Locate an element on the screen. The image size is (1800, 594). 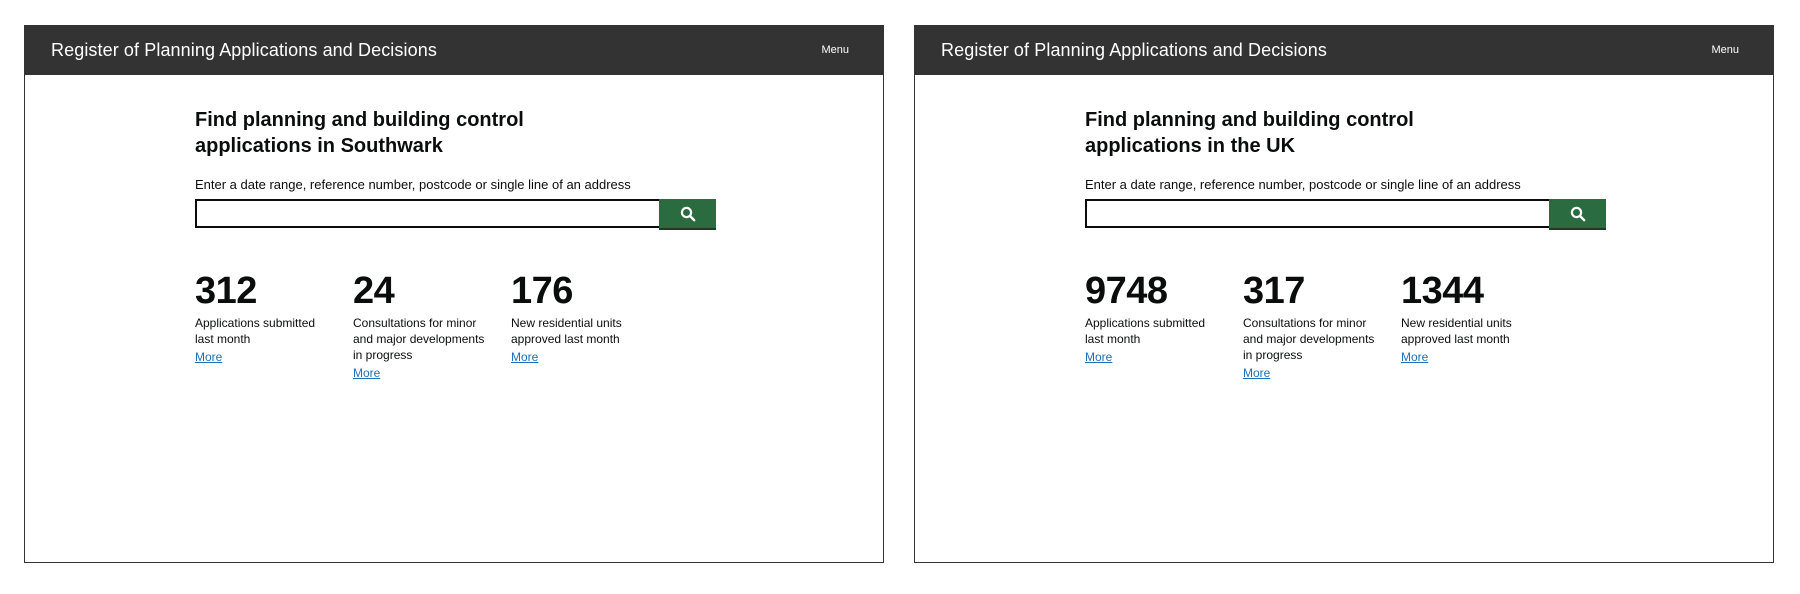
stat-number: 9748 is located at coordinates (1126, 291).